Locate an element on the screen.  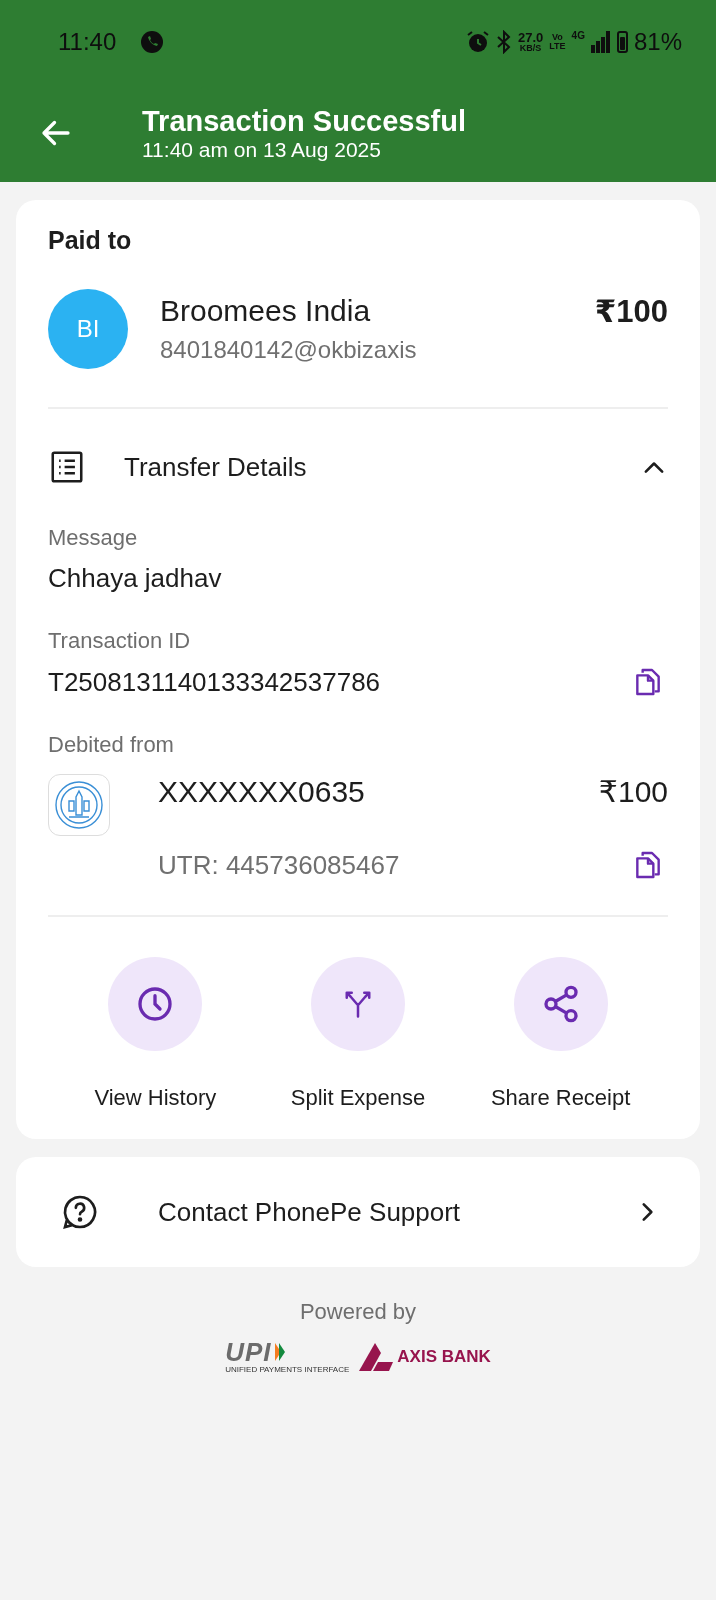
field-label: Debited from is located at coordinates (111, 745).